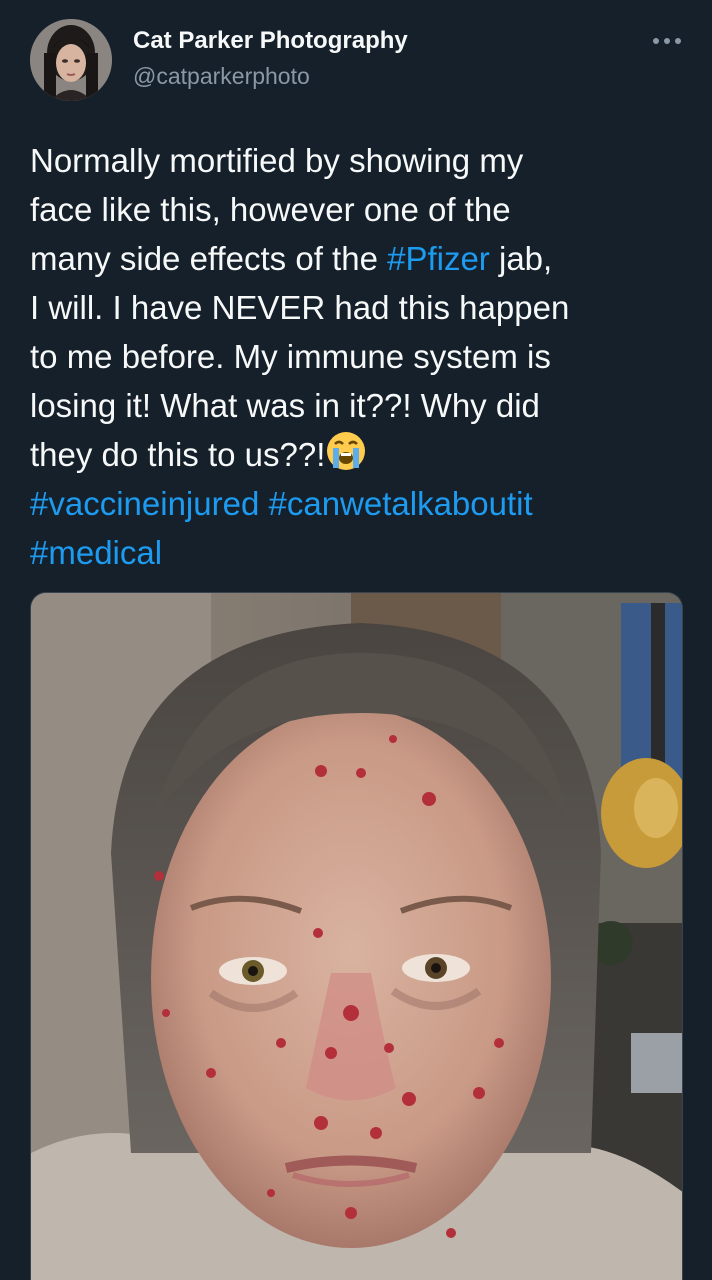  Describe the element at coordinates (270, 41) in the screenshot. I see `author-name: Cat Parker Photography` at that location.